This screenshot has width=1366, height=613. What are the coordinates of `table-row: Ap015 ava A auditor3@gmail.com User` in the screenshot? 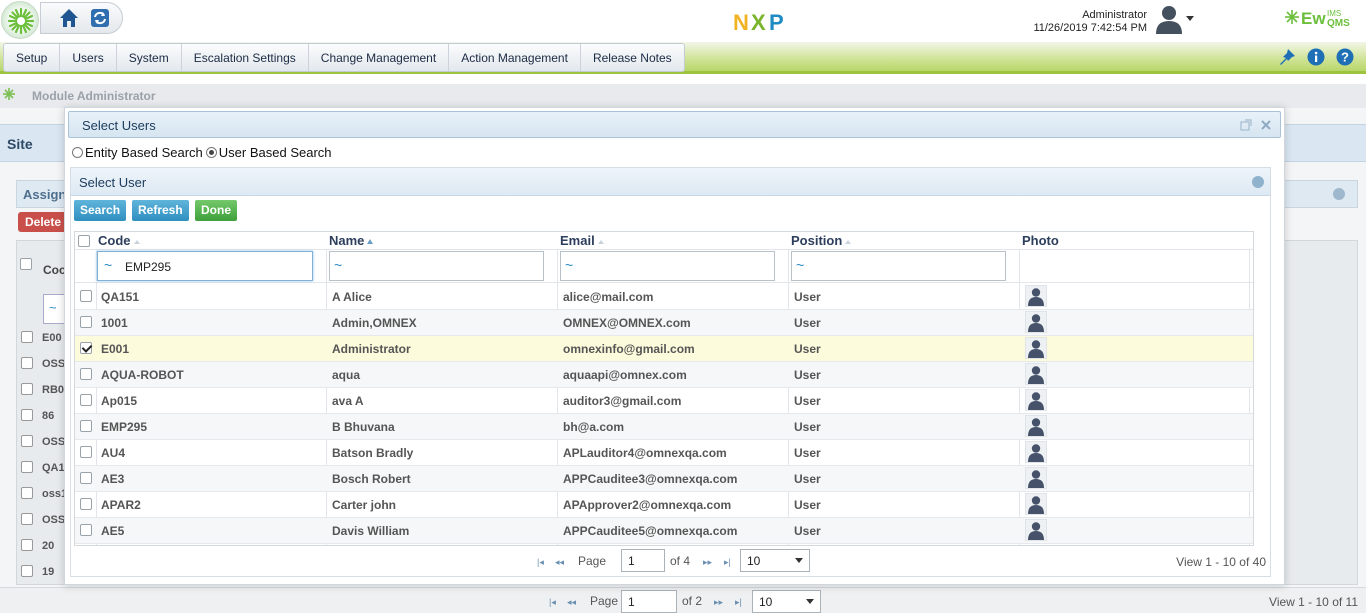 It's located at (664, 401).